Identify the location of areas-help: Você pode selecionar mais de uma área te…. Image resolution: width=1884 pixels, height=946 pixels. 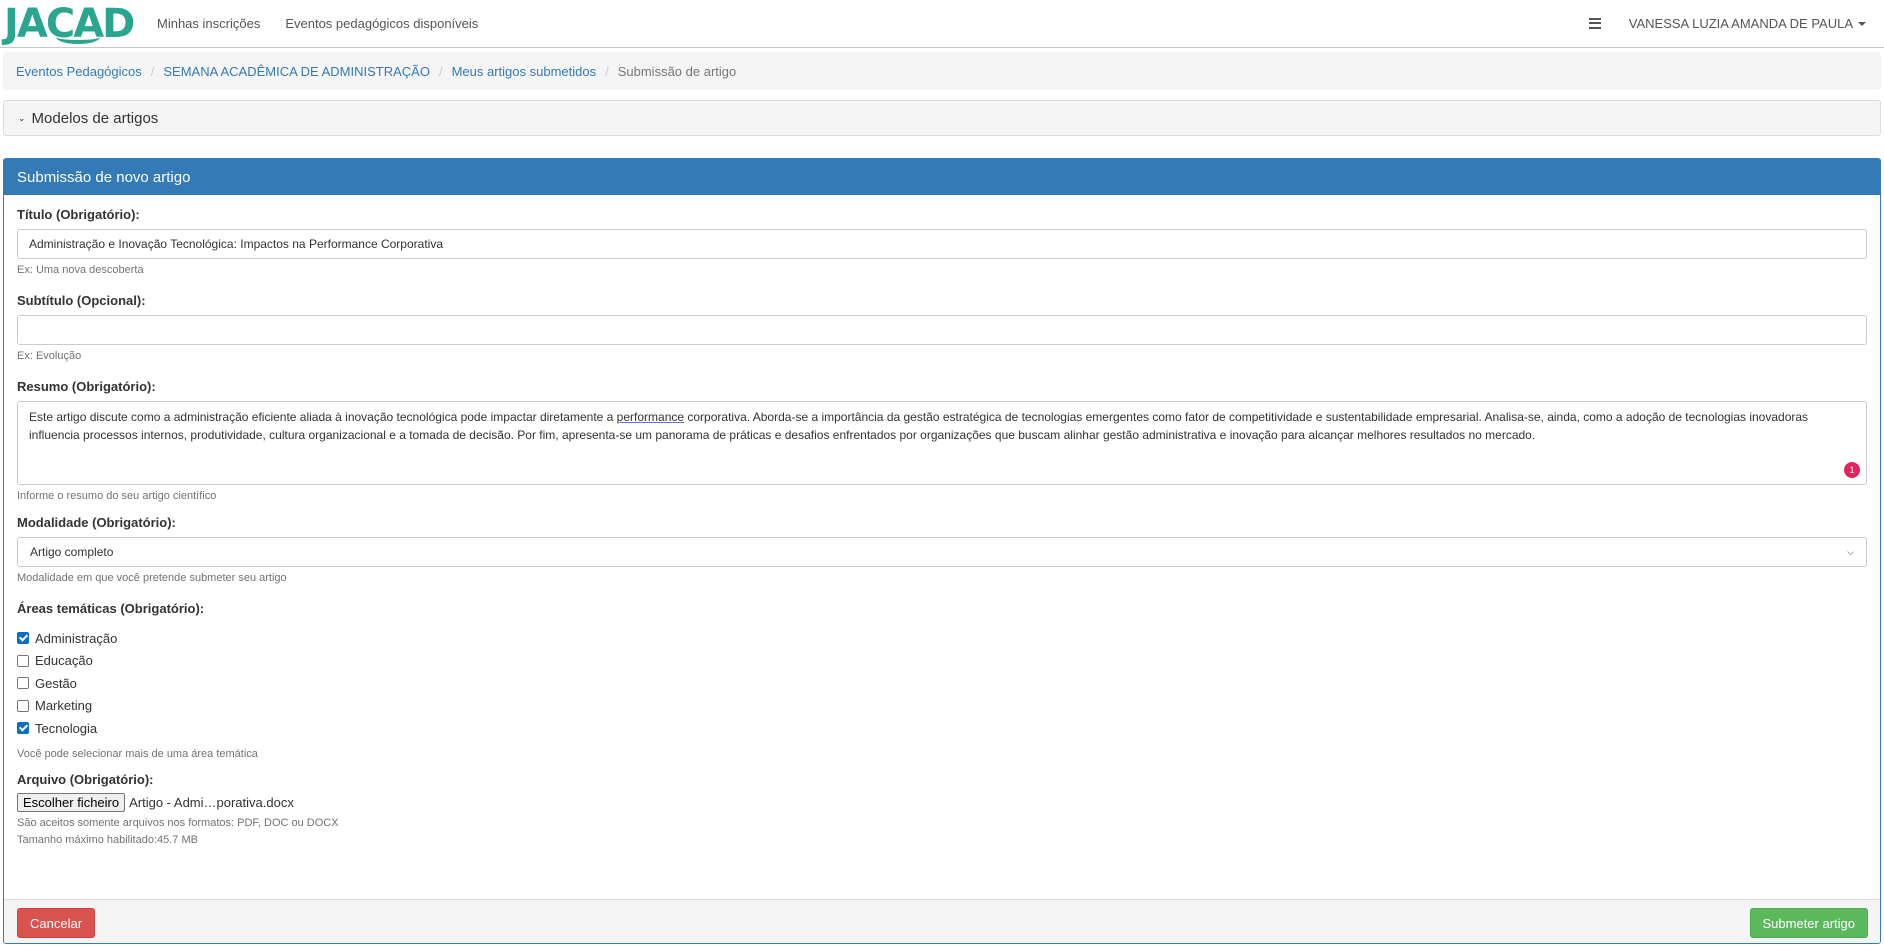
(137, 753).